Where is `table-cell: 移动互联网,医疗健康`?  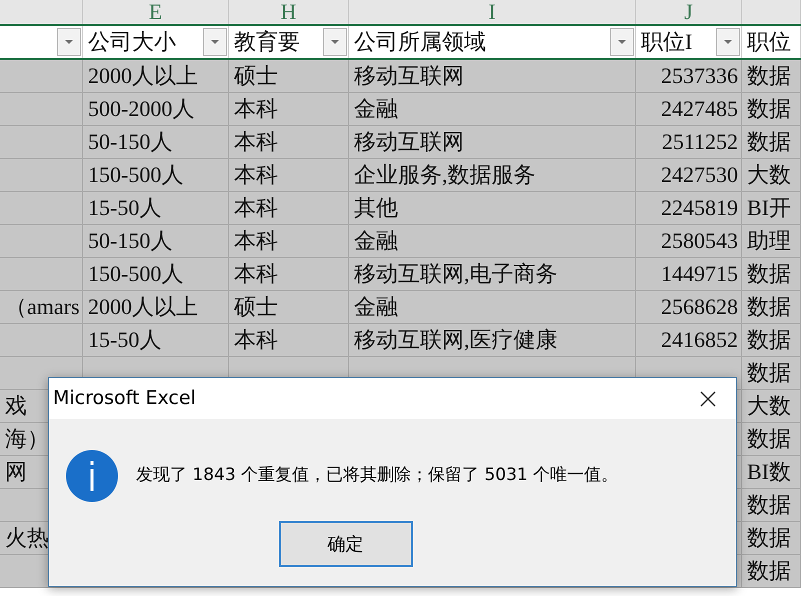 table-cell: 移动互联网,医疗健康 is located at coordinates (456, 340).